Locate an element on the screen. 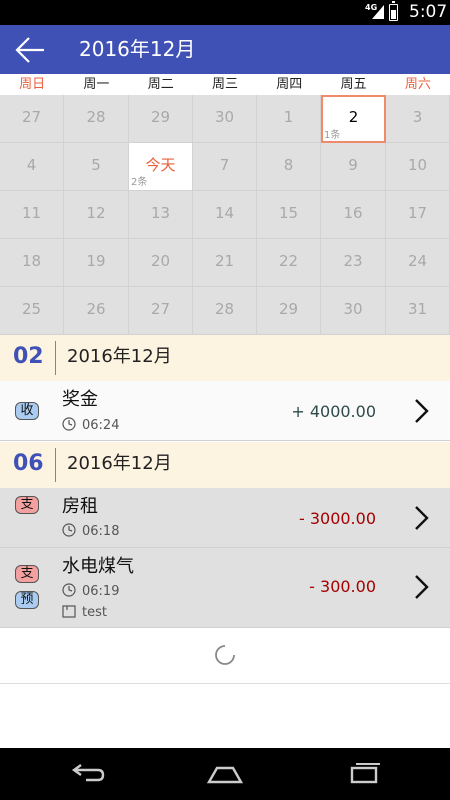  calendar-day-number: 13 is located at coordinates (160, 213).